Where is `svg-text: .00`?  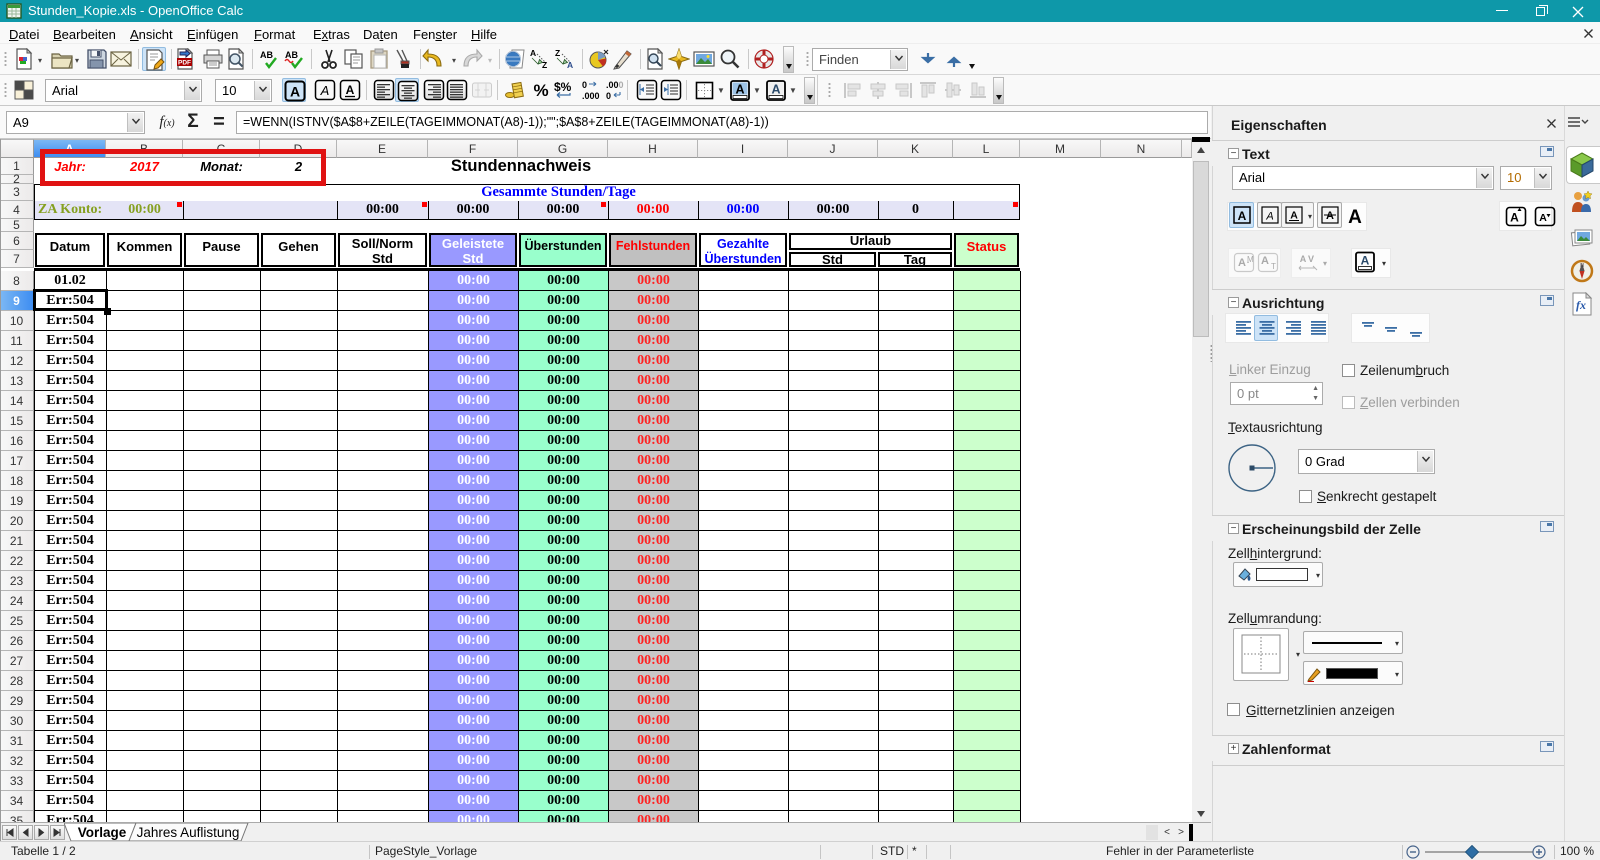
svg-text: .00 is located at coordinates (612, 85).